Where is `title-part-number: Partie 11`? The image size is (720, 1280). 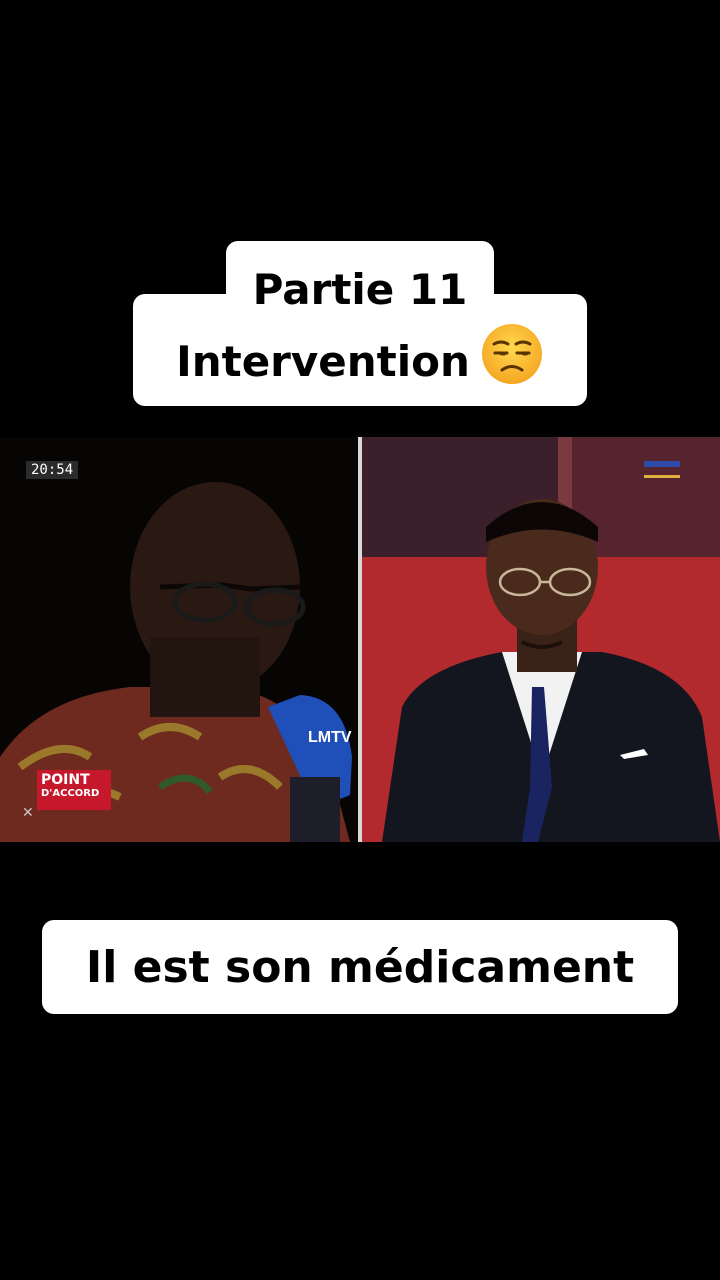 title-part-number: Partie 11 is located at coordinates (360, 289).